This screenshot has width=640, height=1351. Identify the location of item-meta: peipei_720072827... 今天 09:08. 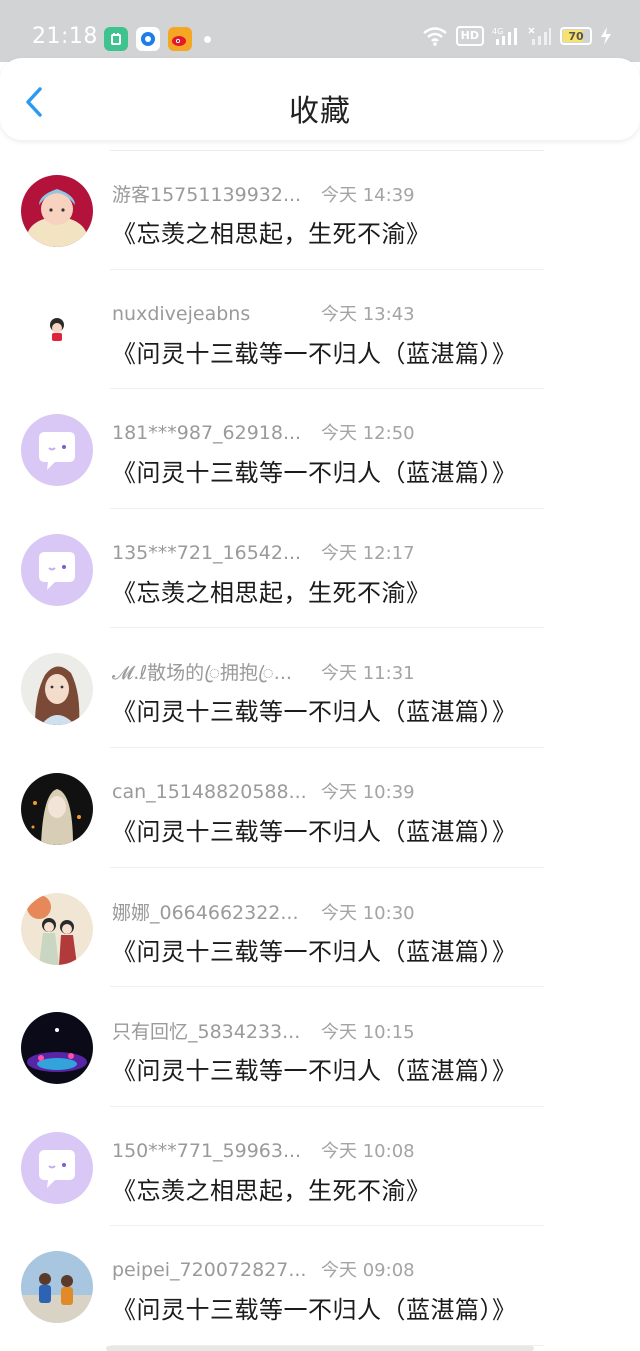
(263, 1269).